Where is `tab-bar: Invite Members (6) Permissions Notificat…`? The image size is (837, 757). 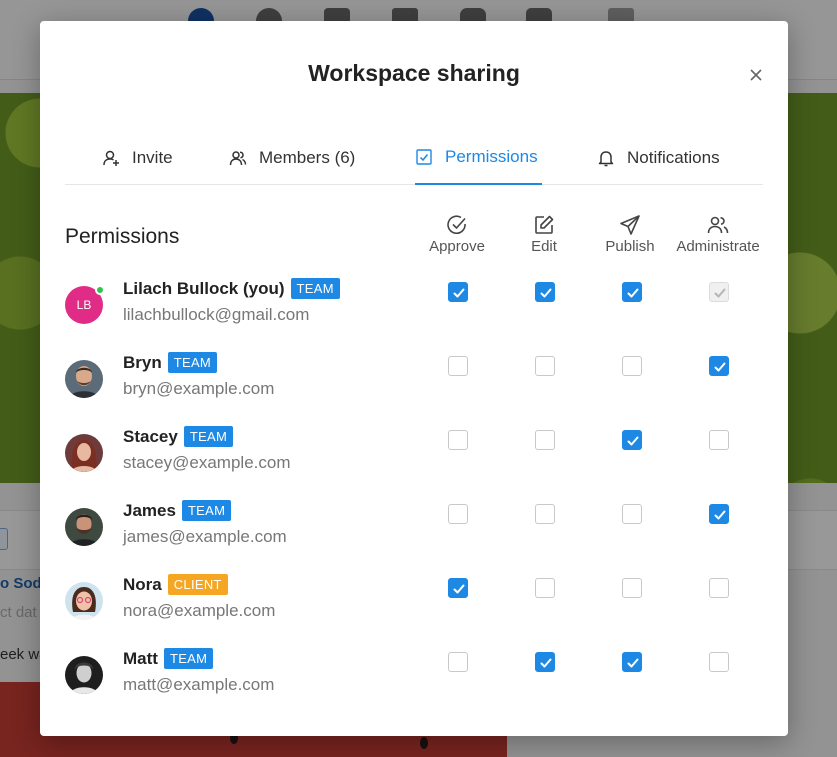
tab-bar: Invite Members (6) Permissions Notificat… is located at coordinates (414, 158).